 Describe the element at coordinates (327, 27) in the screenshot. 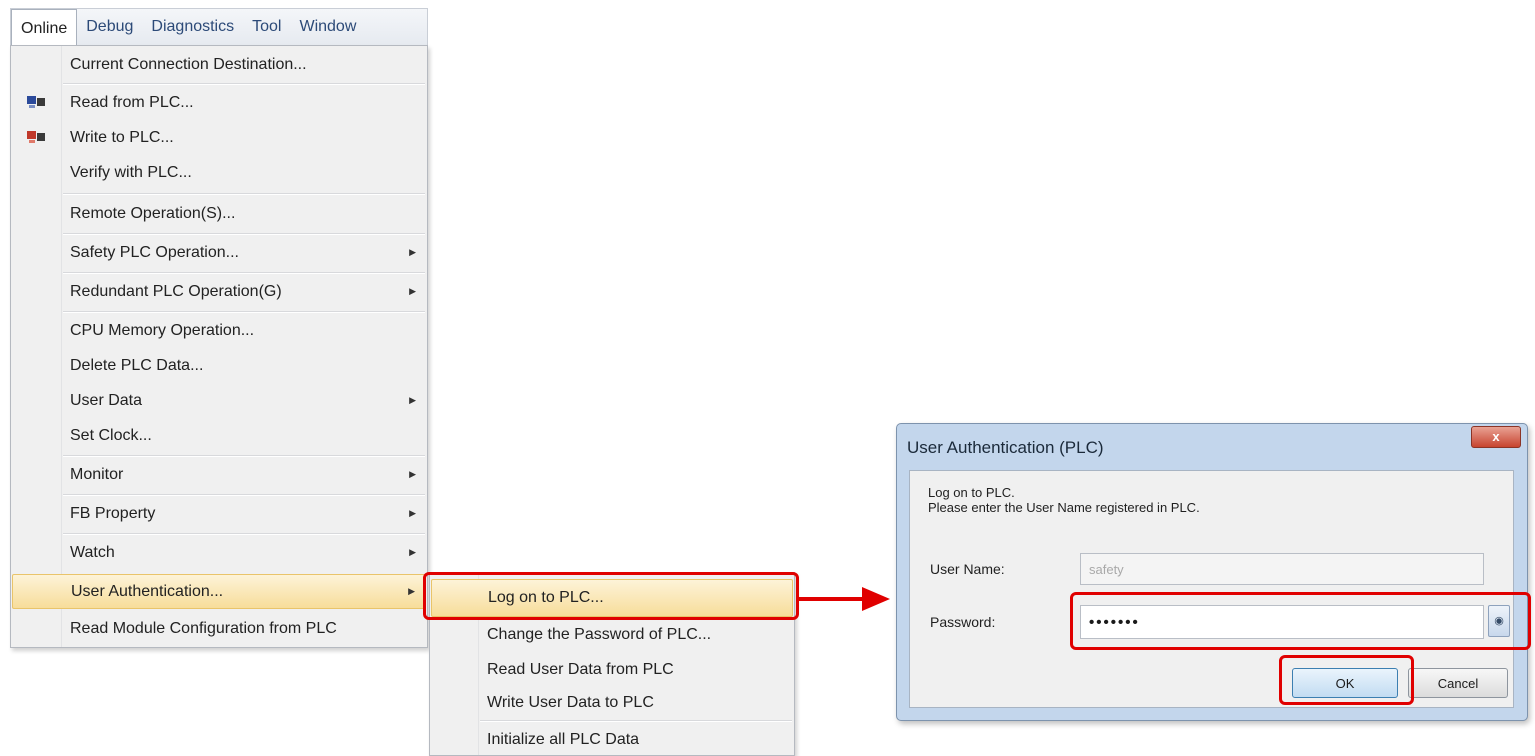

I see `menu-window: Window` at that location.